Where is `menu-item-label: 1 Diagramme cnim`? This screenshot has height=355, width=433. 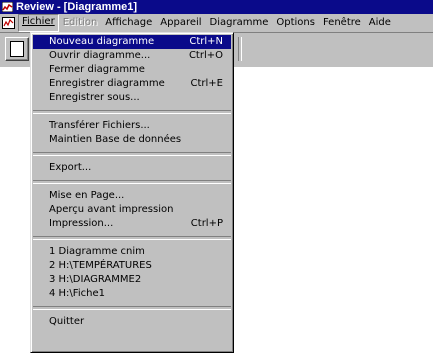
menu-item-label: 1 Diagramme cnim is located at coordinates (97, 251).